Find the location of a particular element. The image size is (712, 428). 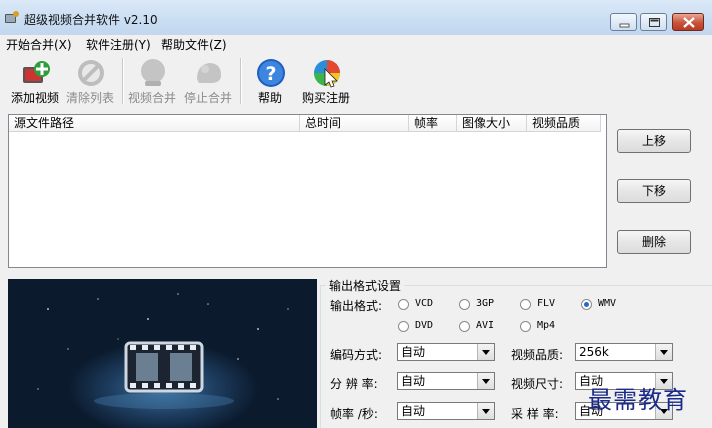

add-video-button: 添加视频 is located at coordinates (35, 81).